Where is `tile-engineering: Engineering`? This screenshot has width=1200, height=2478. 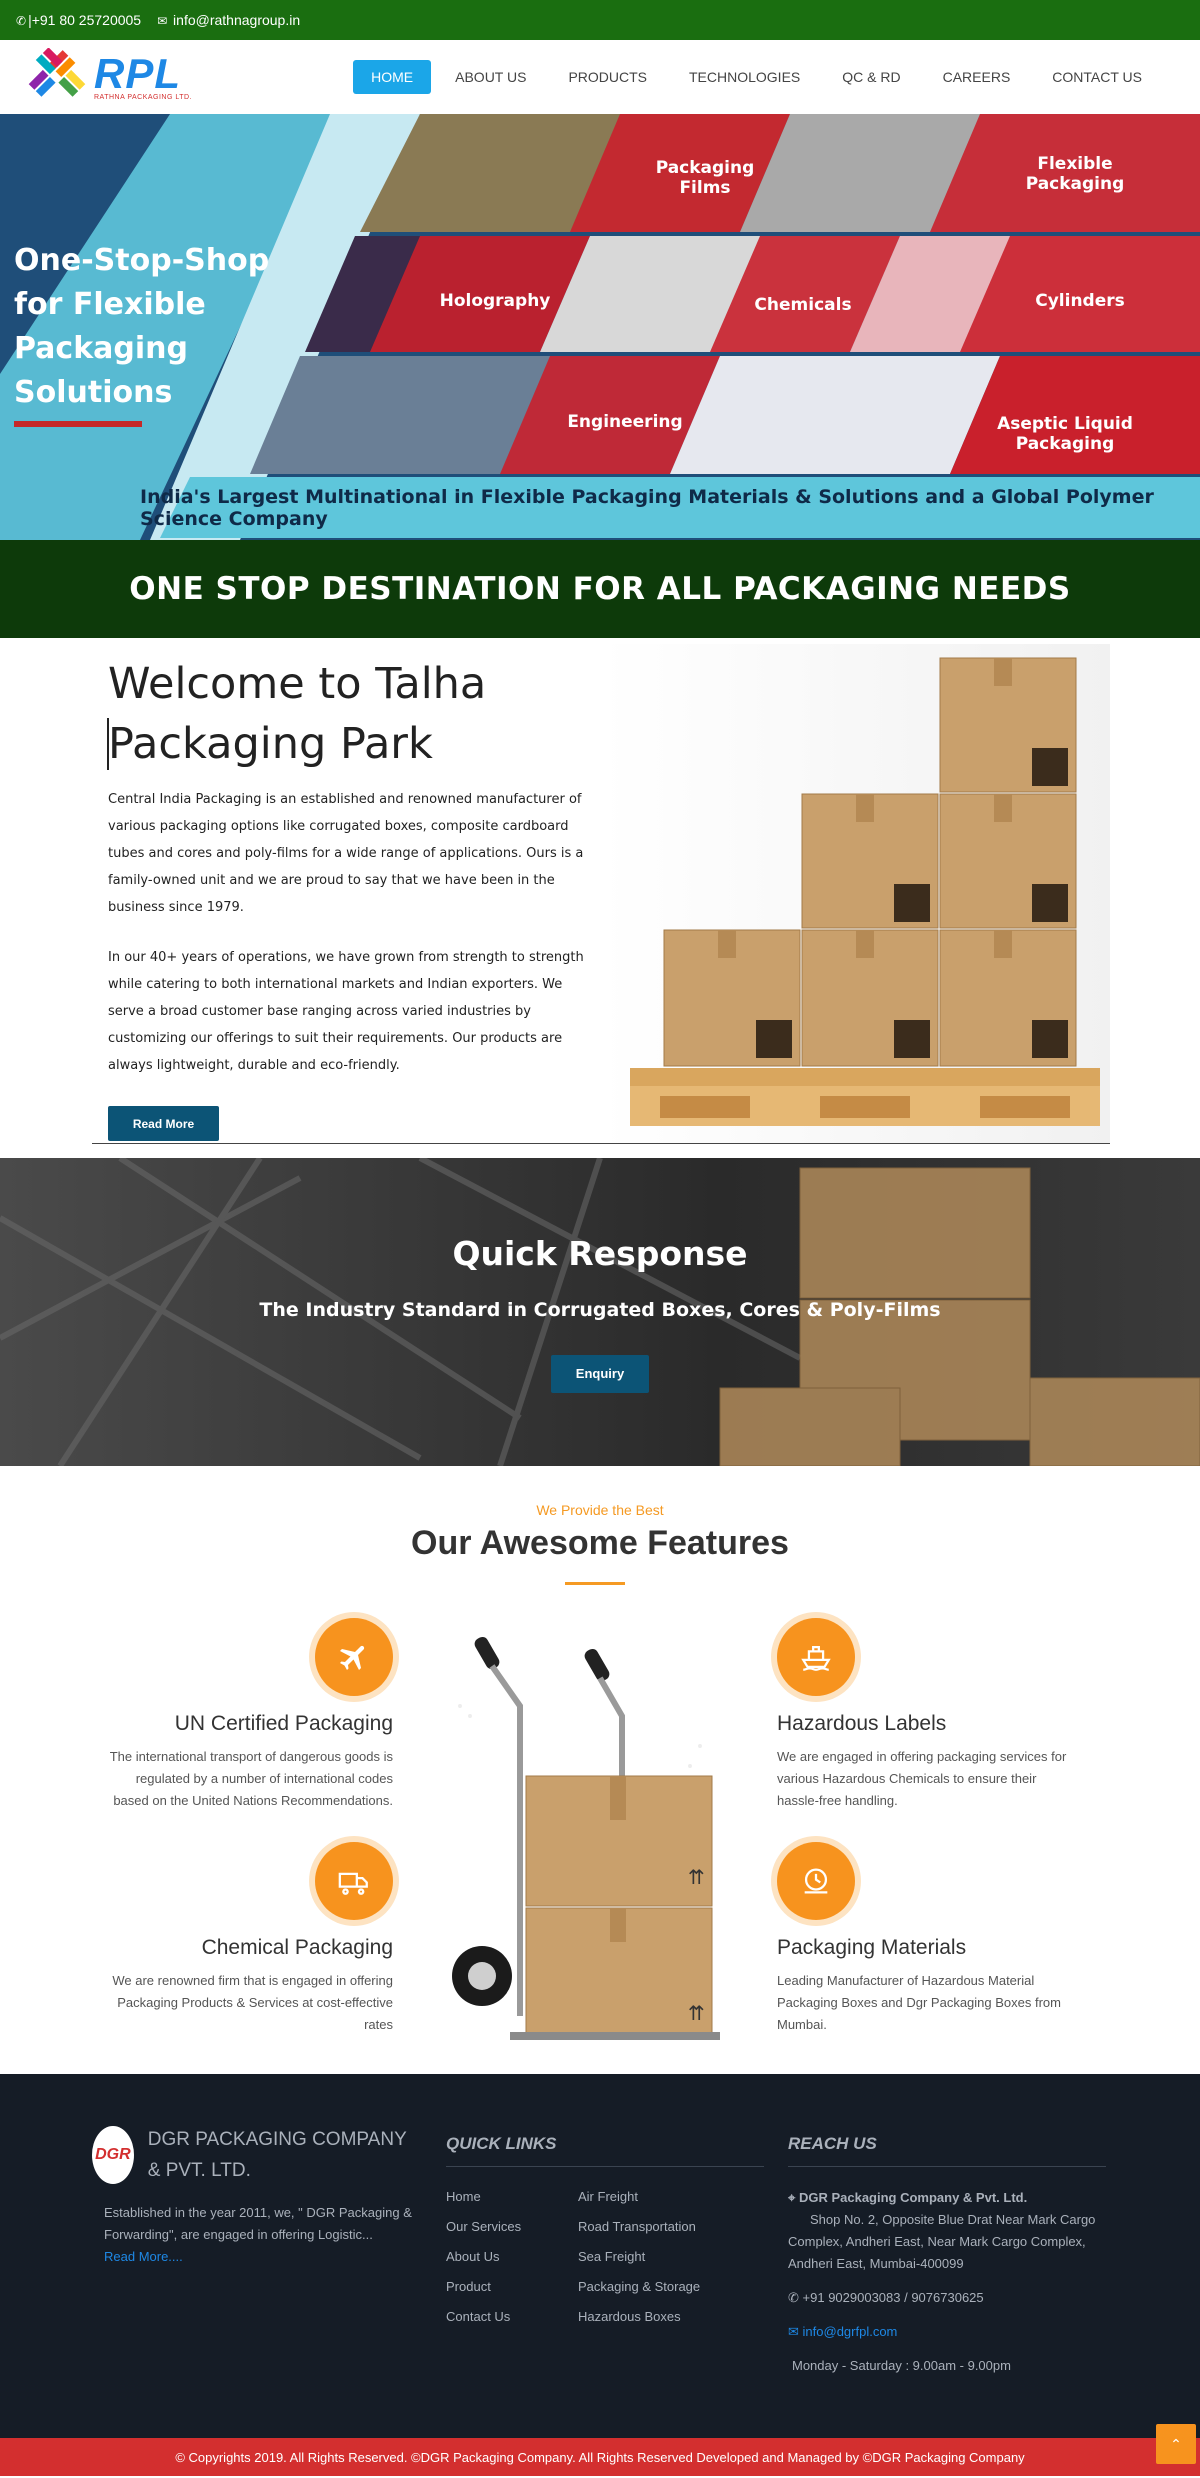
tile-engineering: Engineering is located at coordinates (625, 422).